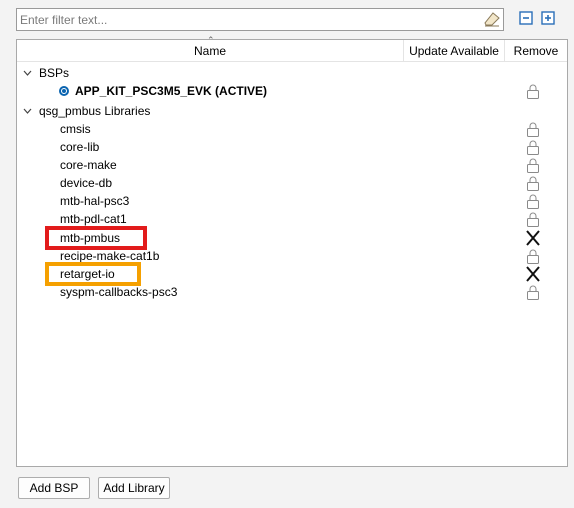 The image size is (574, 508). Describe the element at coordinates (453, 51) in the screenshot. I see `update-available-column-header: Update Available` at that location.